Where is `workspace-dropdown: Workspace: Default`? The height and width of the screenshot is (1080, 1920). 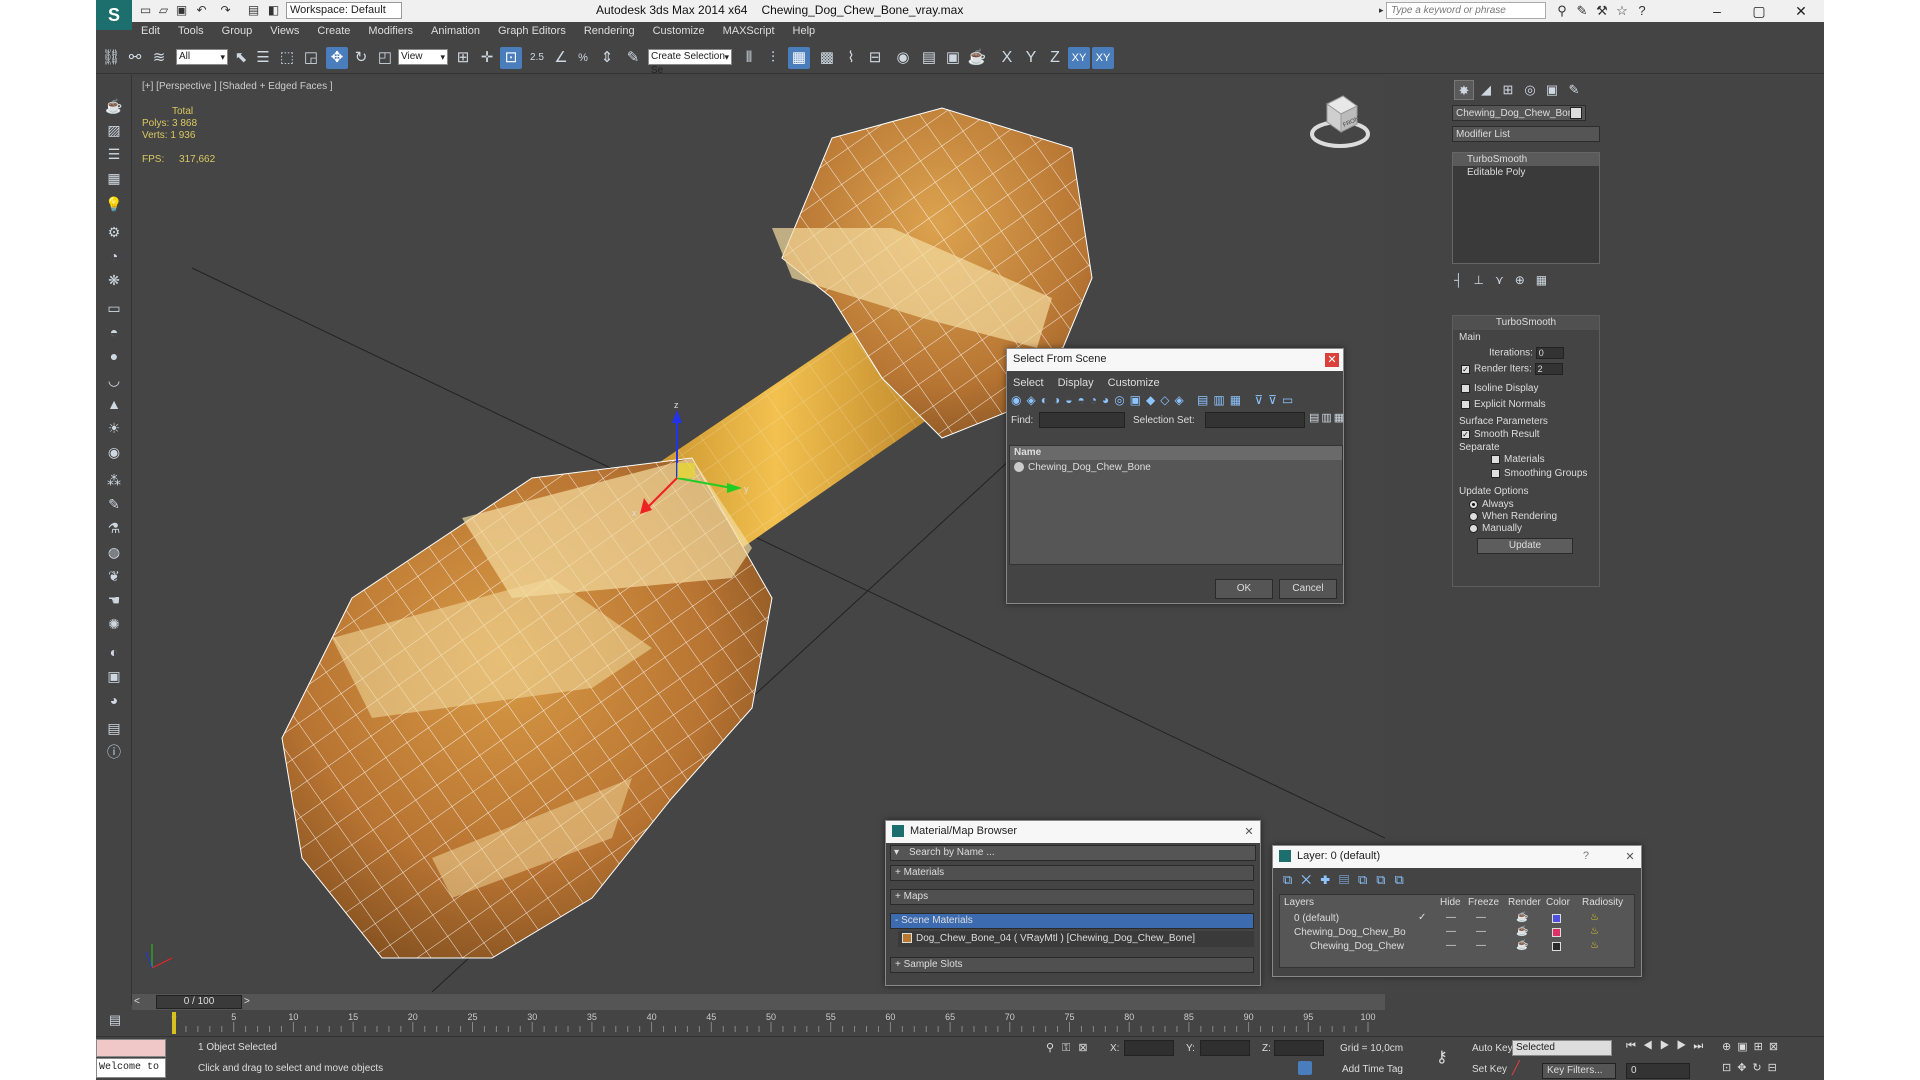
workspace-dropdown: Workspace: Default is located at coordinates (344, 10).